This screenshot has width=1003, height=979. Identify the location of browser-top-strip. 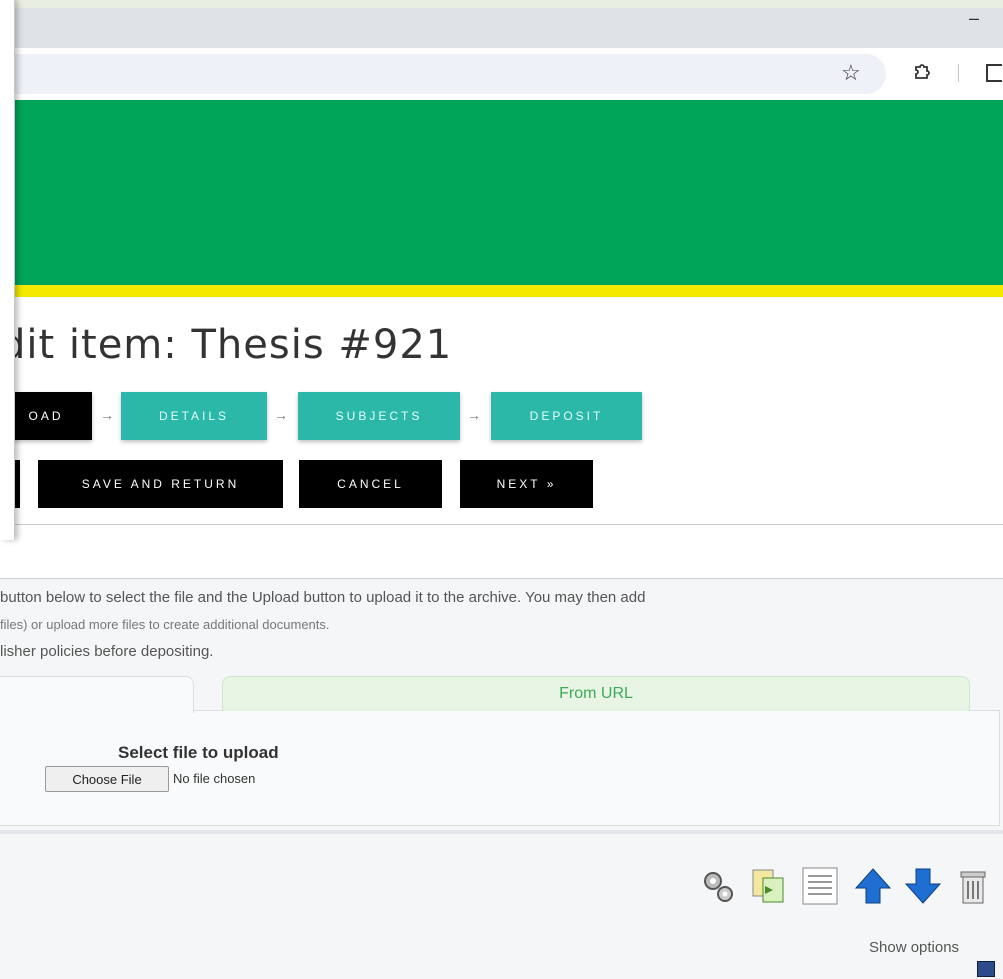
(501, 4).